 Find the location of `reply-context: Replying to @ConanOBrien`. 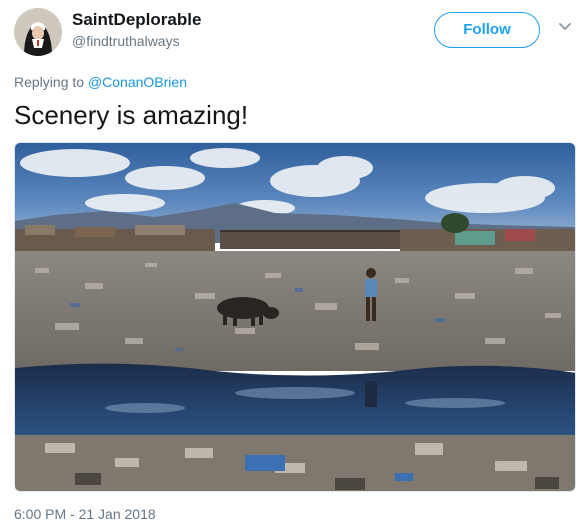

reply-context: Replying to @ConanOBrien is located at coordinates (100, 82).